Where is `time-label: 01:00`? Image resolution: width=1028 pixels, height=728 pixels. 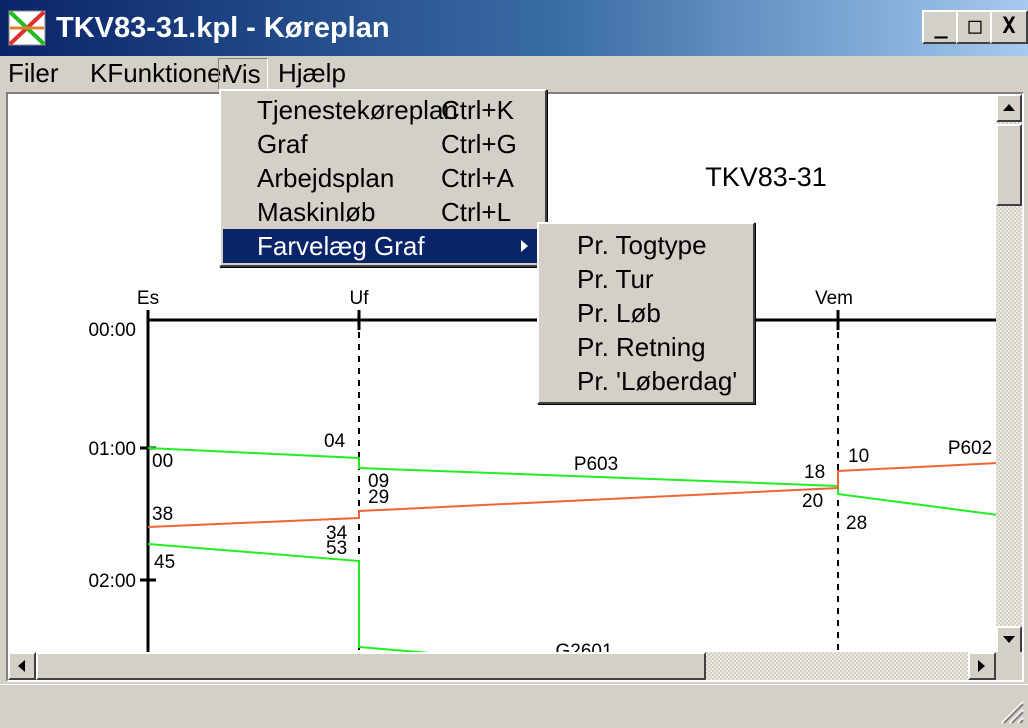
time-label: 01:00 is located at coordinates (112, 449).